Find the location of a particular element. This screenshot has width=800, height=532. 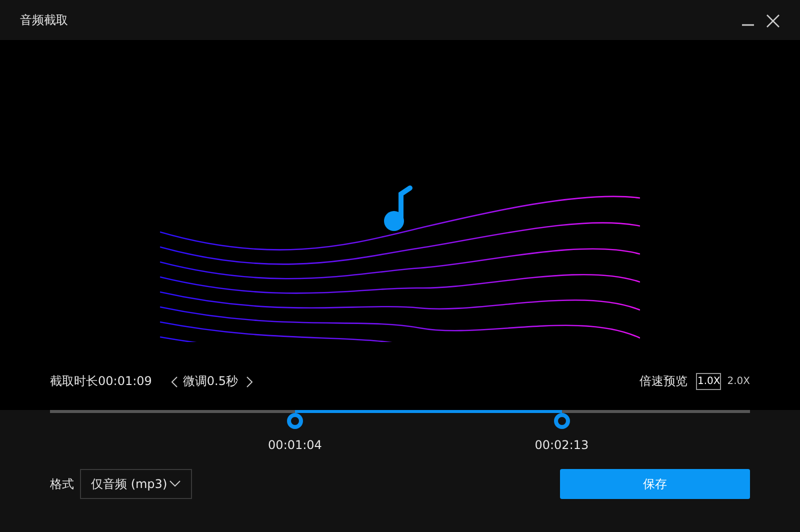

window-title: 音频截取 is located at coordinates (44, 20).